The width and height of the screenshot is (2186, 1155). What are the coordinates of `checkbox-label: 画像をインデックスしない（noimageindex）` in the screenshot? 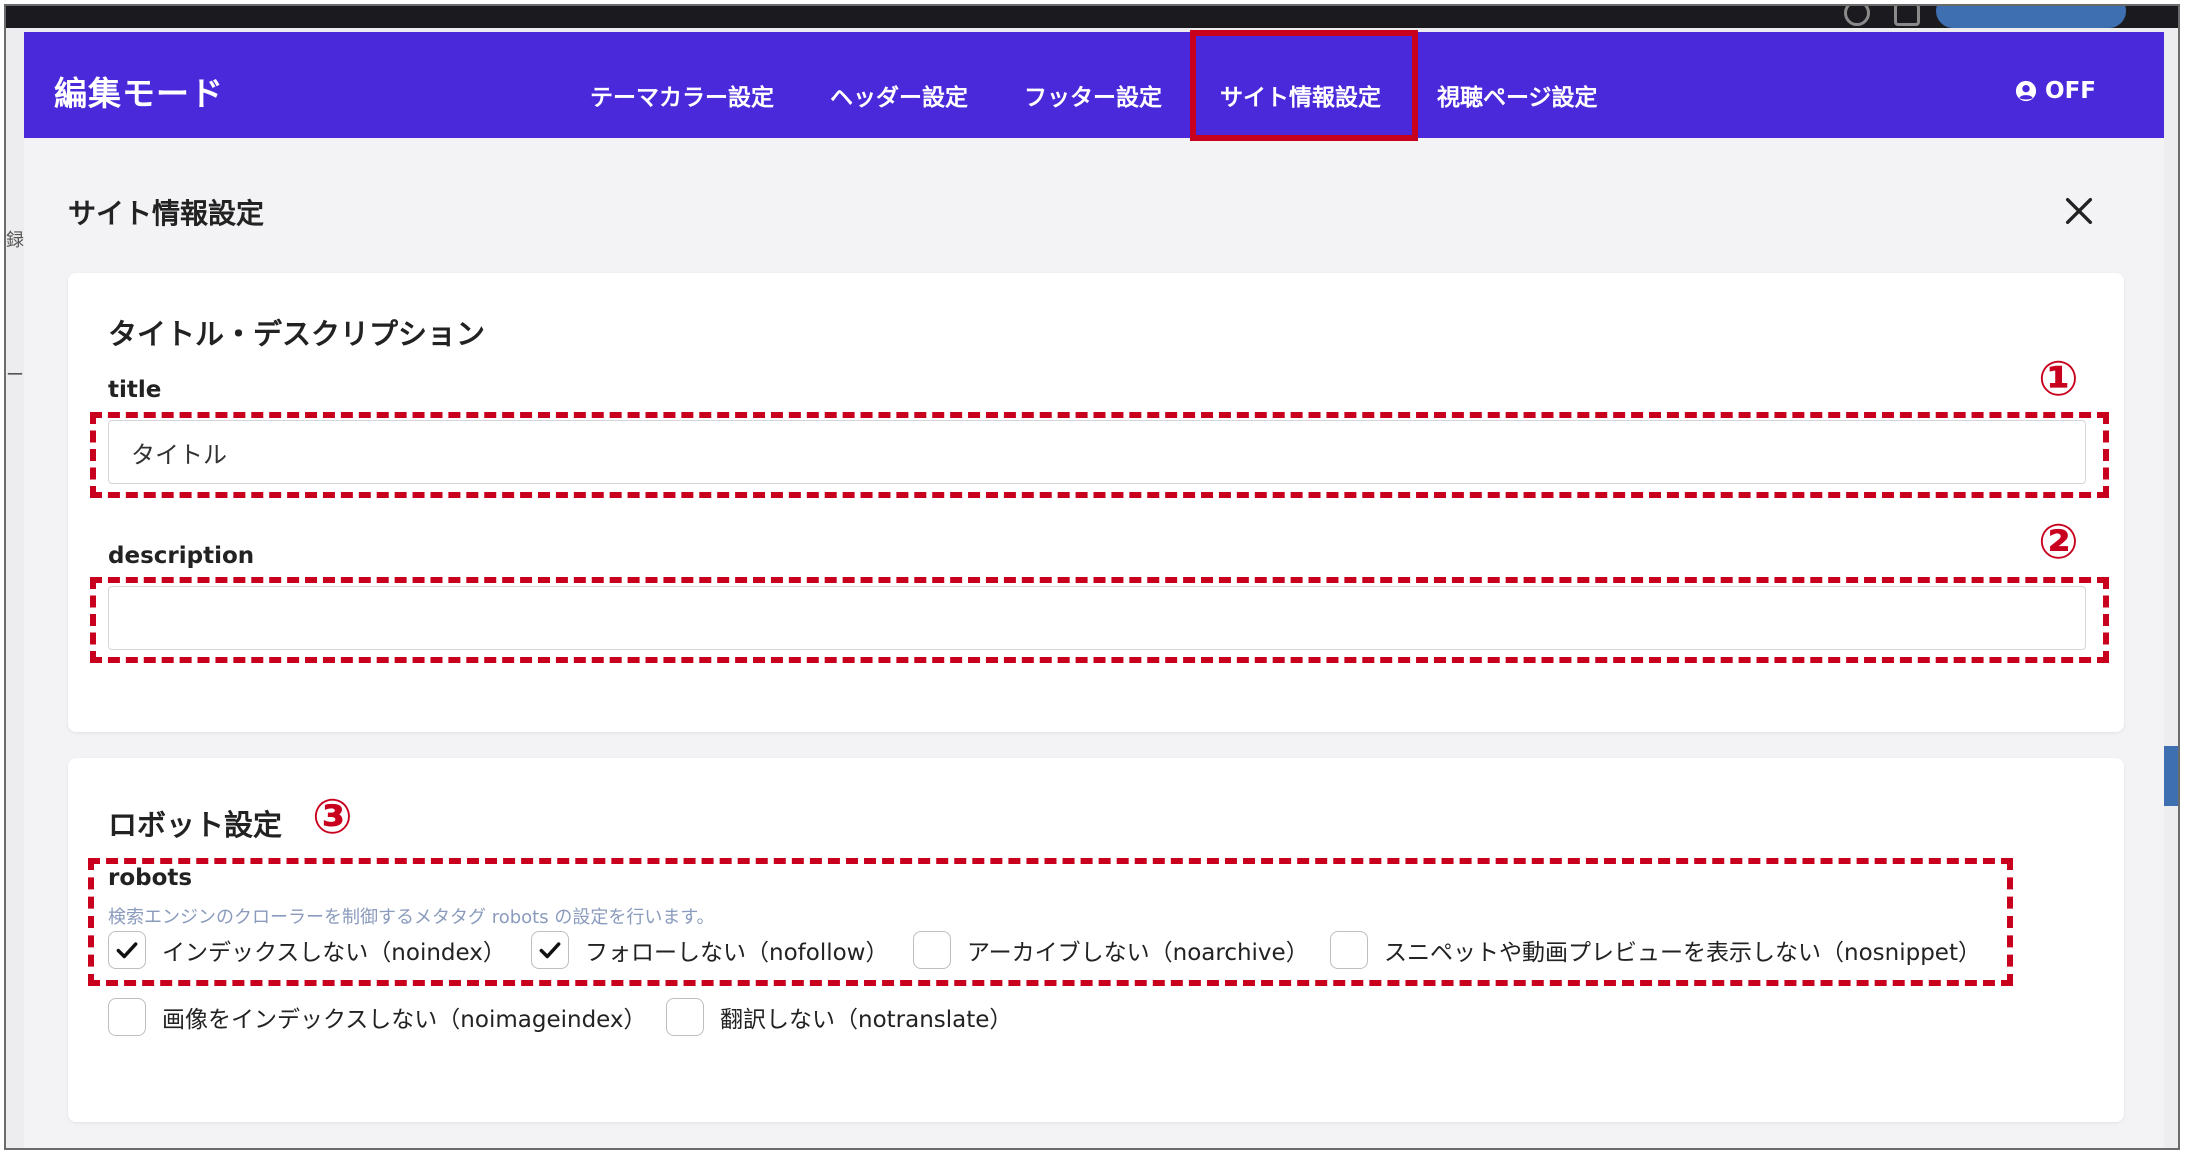 It's located at (404, 1020).